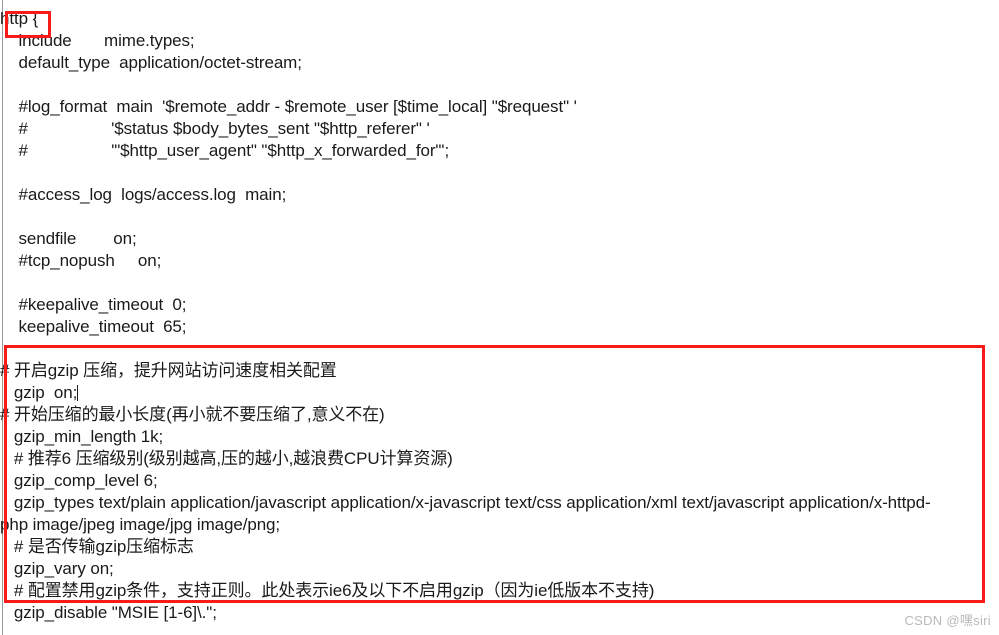  What do you see at coordinates (226, 458) in the screenshot?
I see `code-line-text: # 推荐6 压缩级别(级别越高,压的越小,越浪费CPU计算资源)` at bounding box center [226, 458].